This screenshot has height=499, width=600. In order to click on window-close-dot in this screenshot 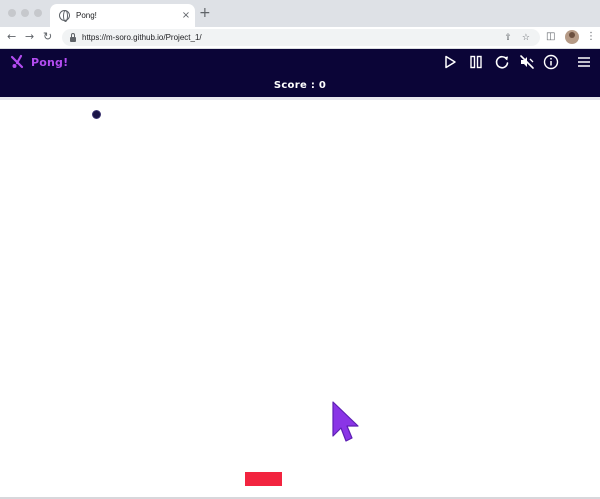, I will do `click(12, 13)`.